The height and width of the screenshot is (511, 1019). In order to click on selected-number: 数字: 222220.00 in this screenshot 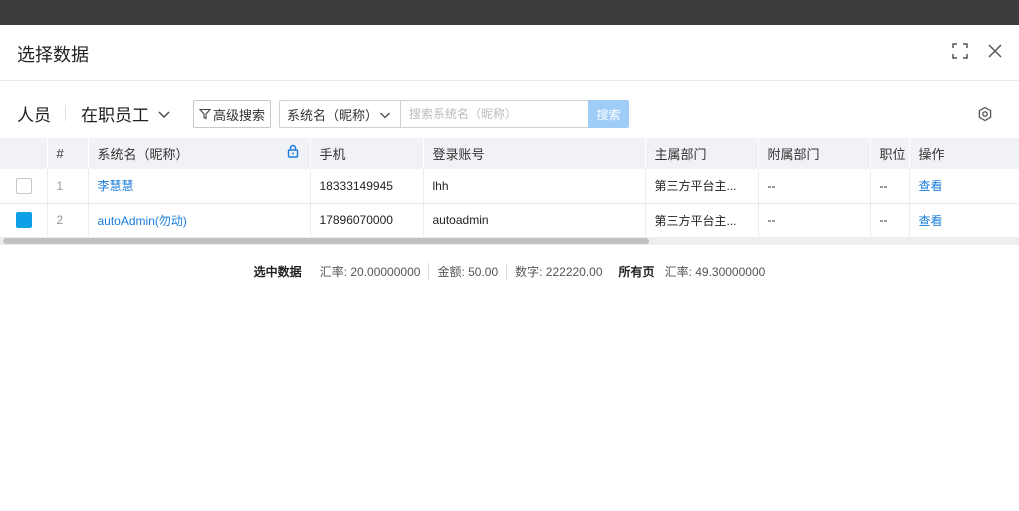, I will do `click(559, 272)`.